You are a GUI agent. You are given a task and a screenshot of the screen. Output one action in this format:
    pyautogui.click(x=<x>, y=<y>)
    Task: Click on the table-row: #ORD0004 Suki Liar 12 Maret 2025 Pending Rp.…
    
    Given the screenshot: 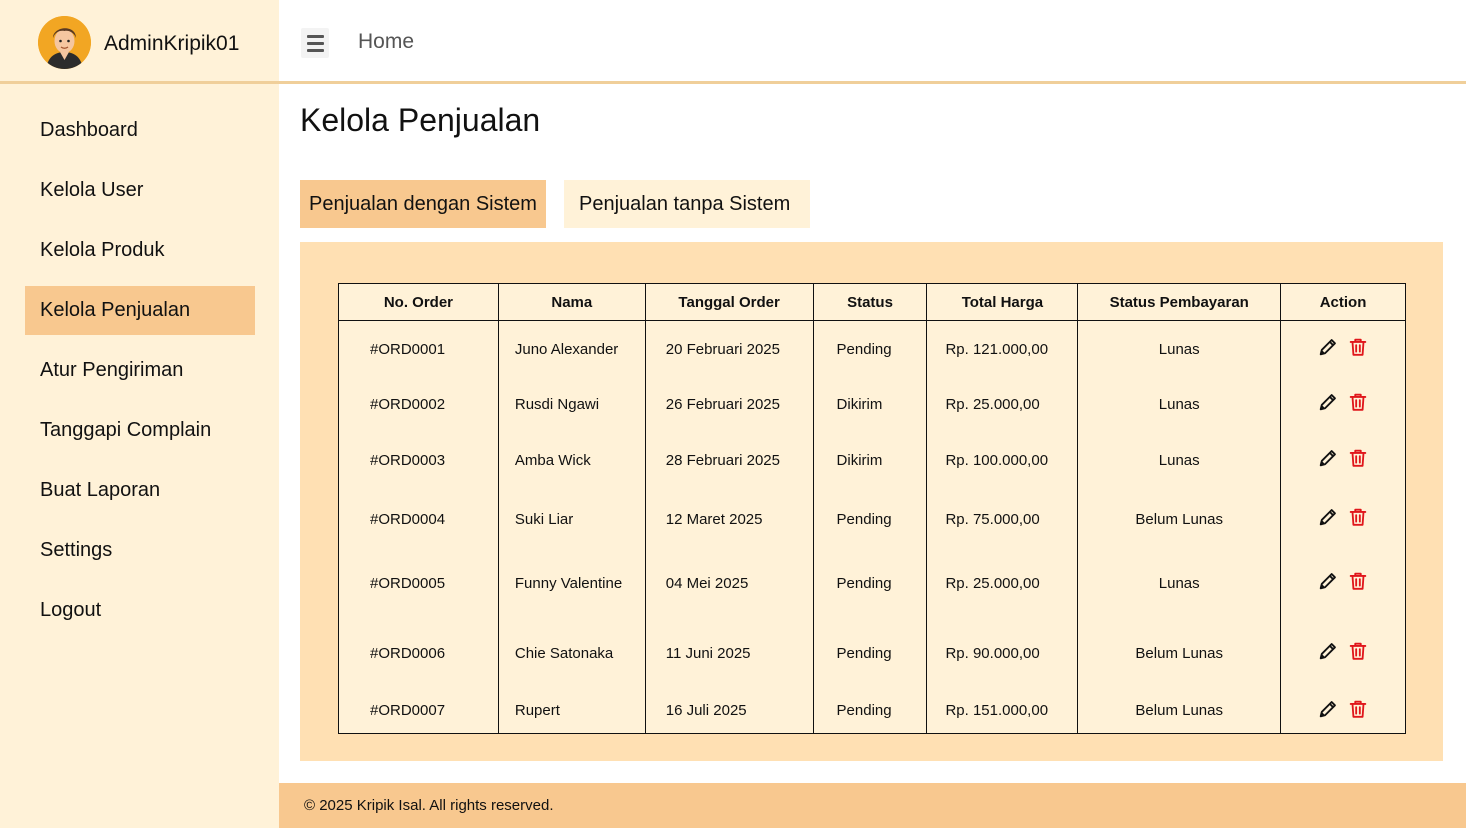 What is the action you would take?
    pyautogui.click(x=872, y=519)
    